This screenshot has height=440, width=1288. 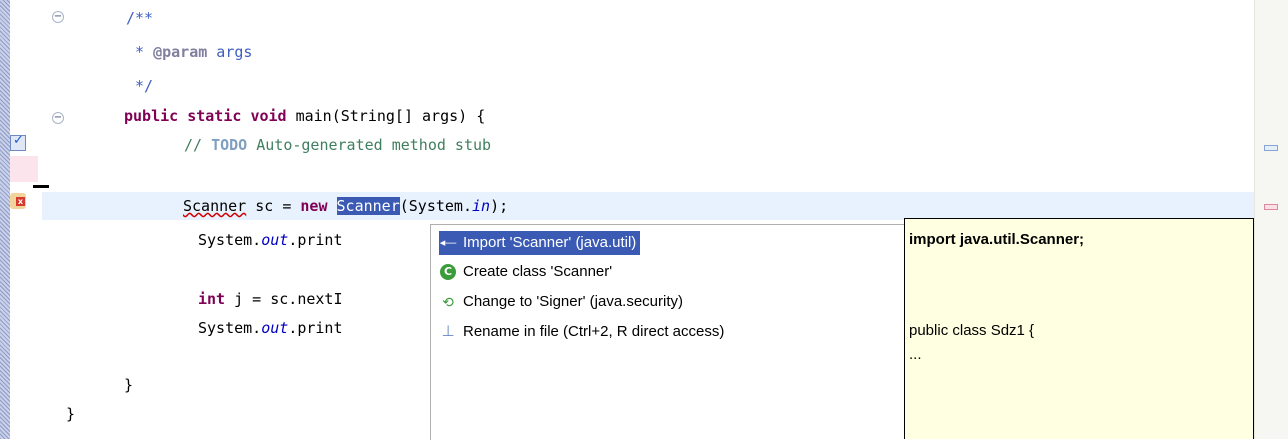 What do you see at coordinates (997, 239) in the screenshot?
I see `preview-title: import java.util.Scanner;` at bounding box center [997, 239].